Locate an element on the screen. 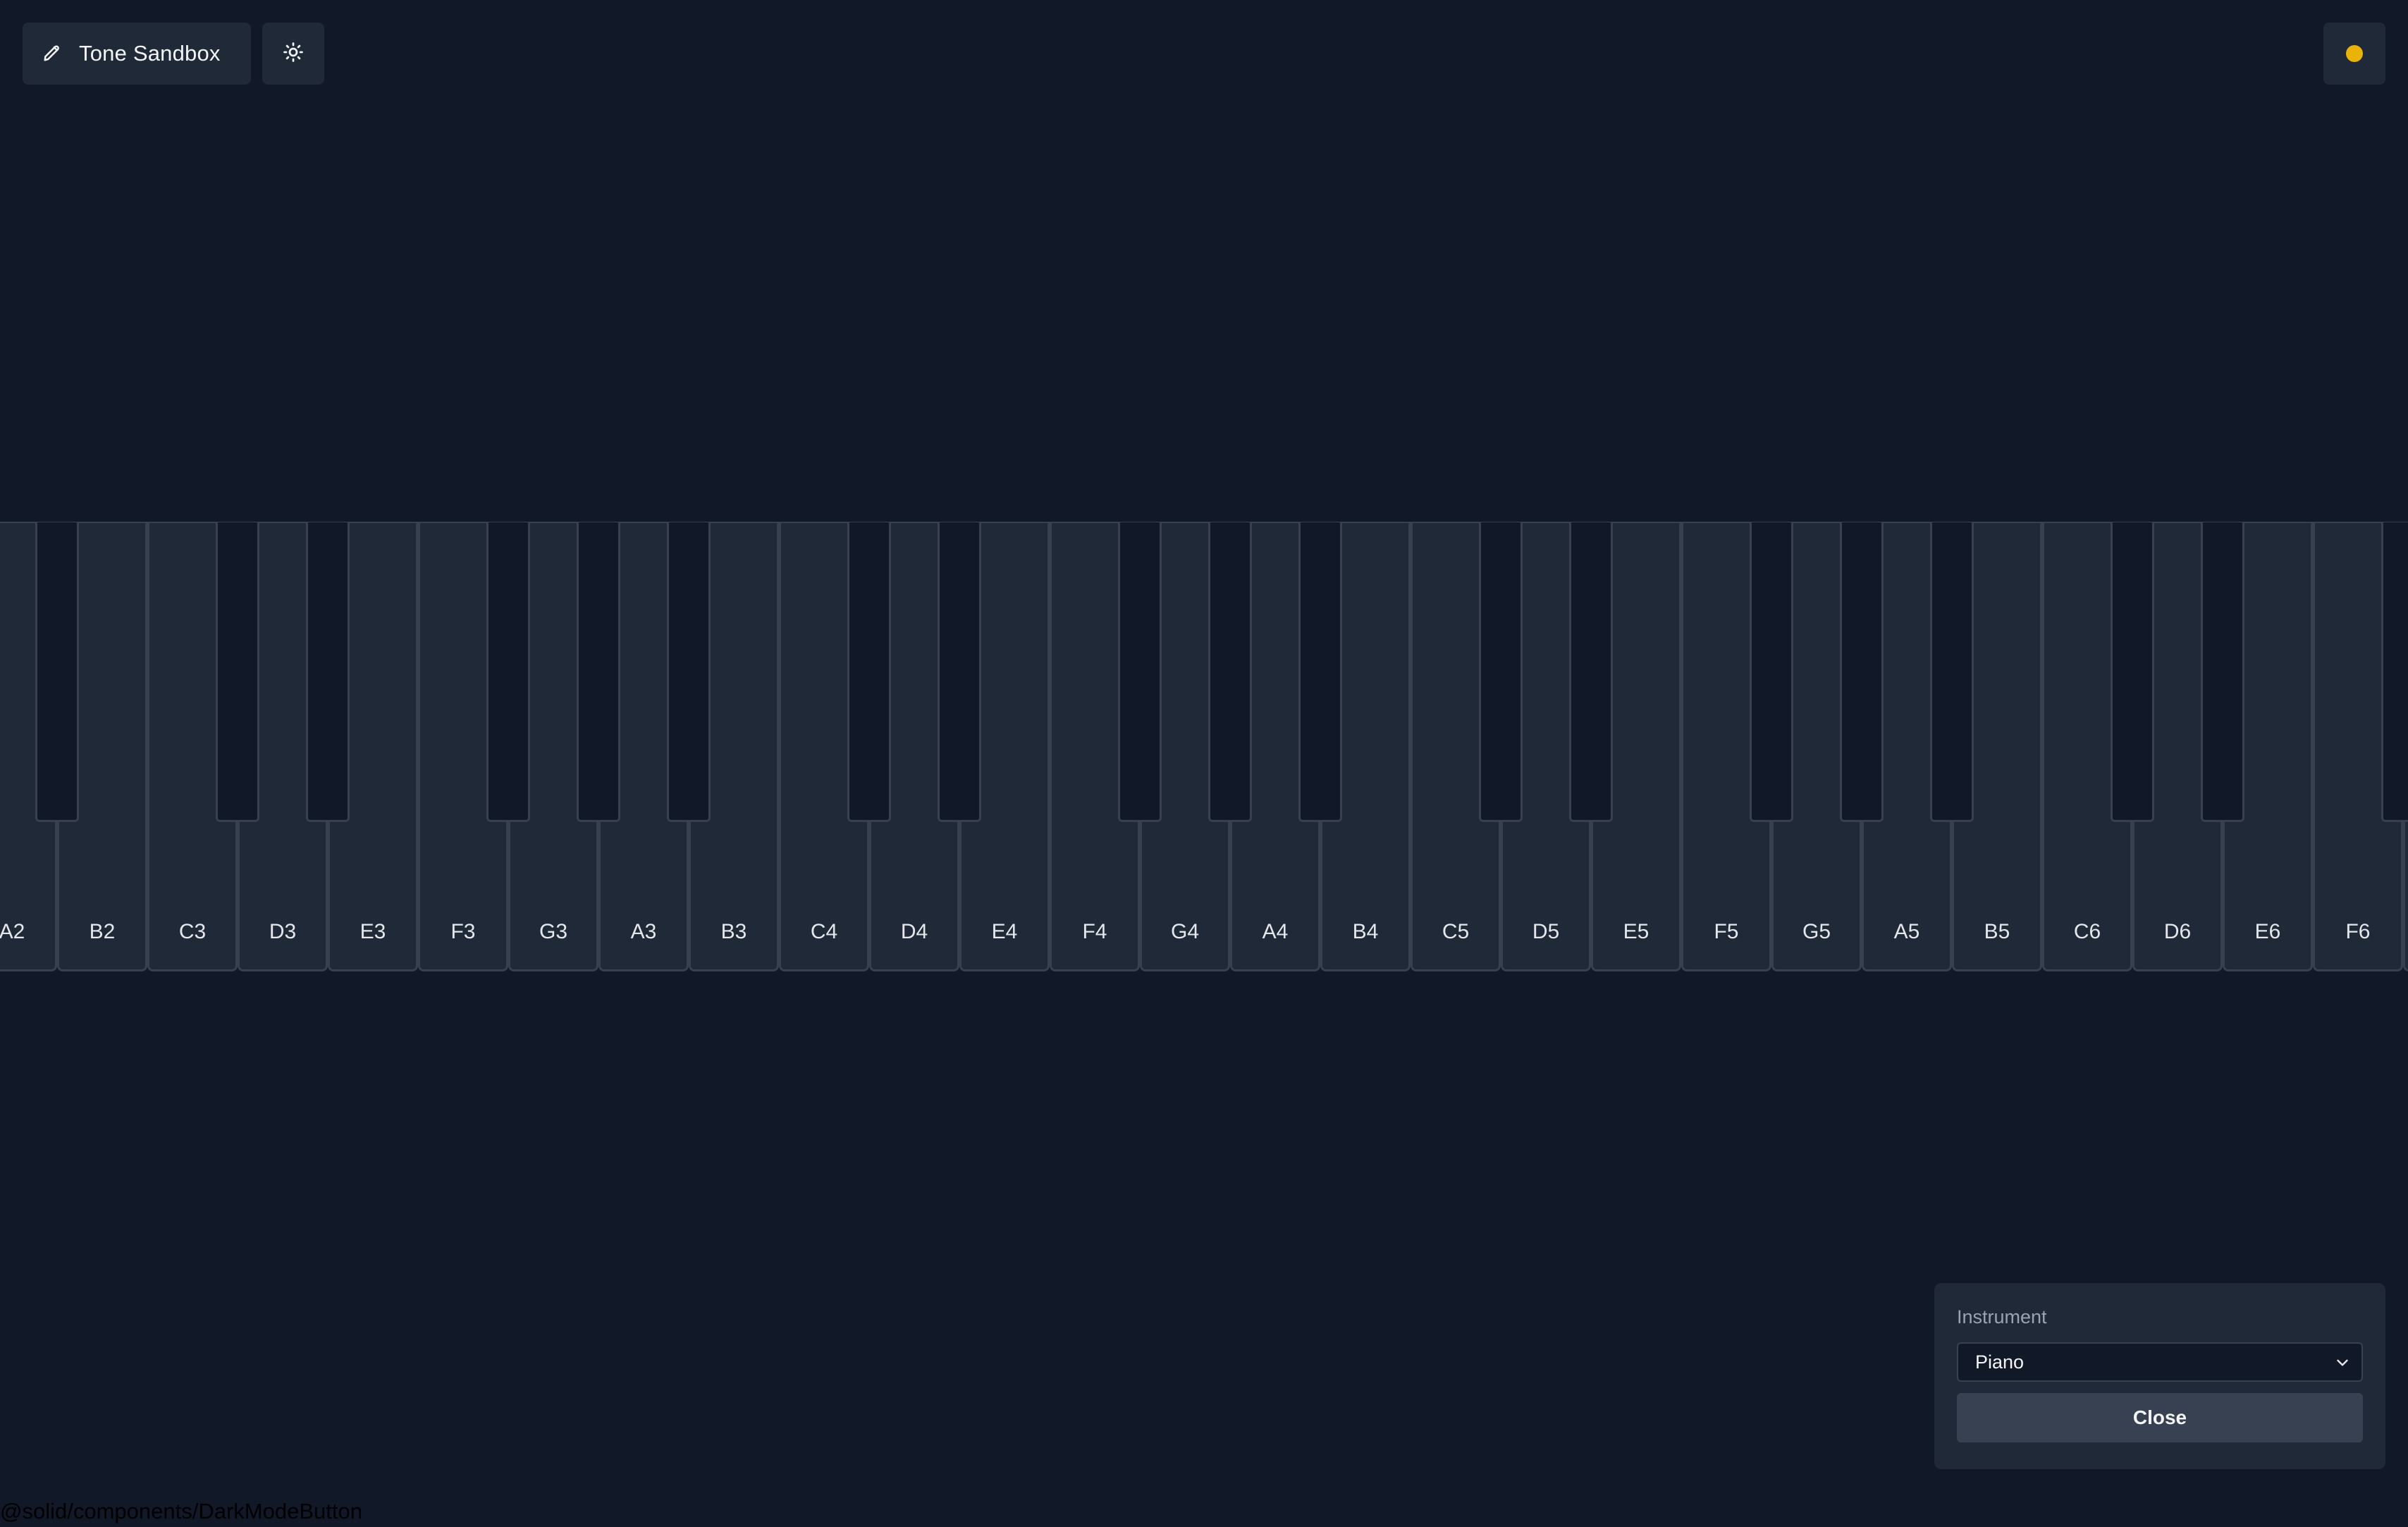  key-label: F4 is located at coordinates (1095, 931).